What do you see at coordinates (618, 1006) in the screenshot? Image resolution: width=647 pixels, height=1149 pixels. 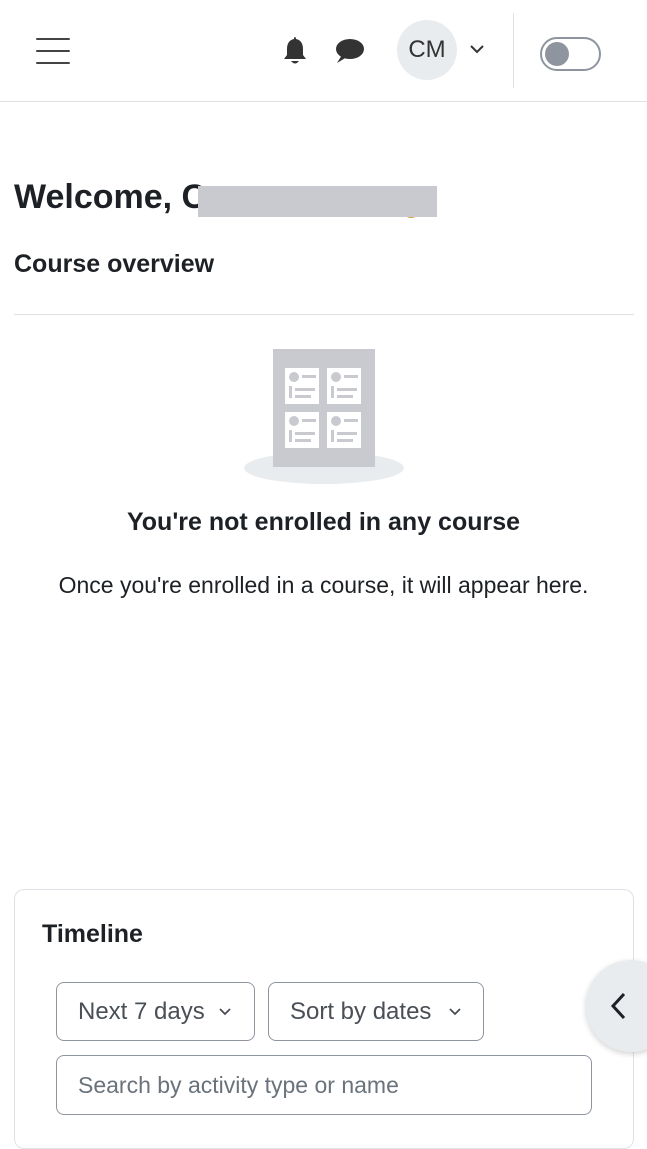 I see `chevron-left-icon` at bounding box center [618, 1006].